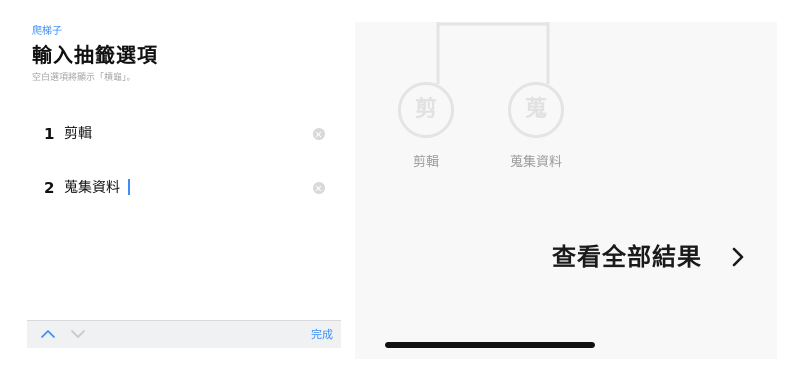  I want to click on app-name: 爬梯子, so click(47, 31).